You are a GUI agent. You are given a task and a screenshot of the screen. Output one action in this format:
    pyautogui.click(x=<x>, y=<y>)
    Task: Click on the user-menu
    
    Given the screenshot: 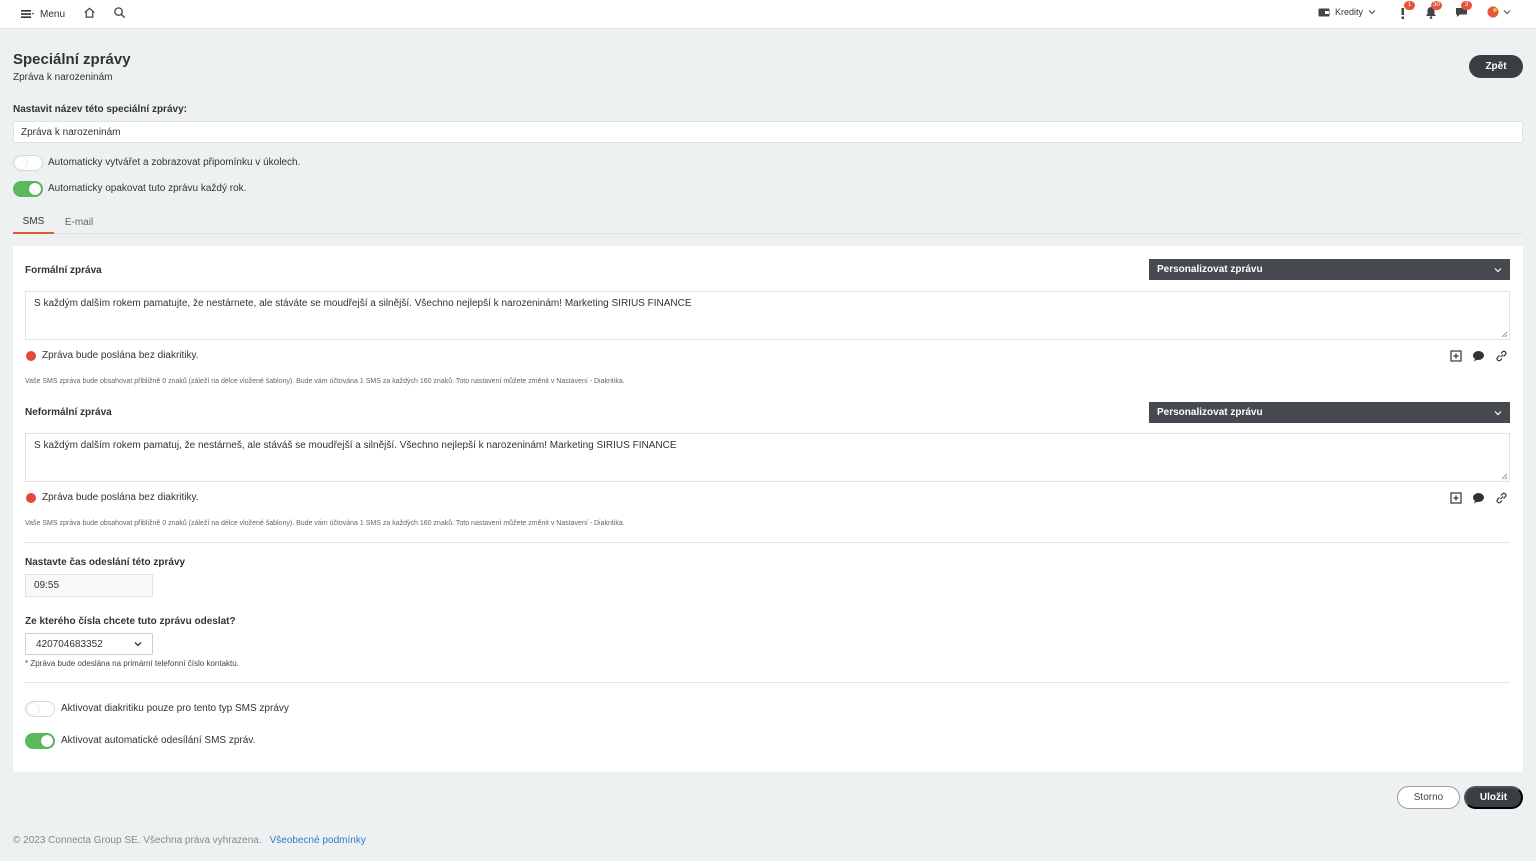 What is the action you would take?
    pyautogui.click(x=1499, y=12)
    